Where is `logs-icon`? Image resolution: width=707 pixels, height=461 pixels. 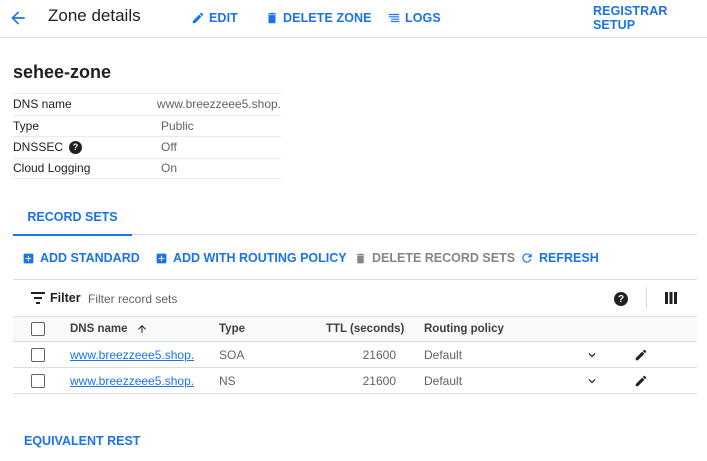
logs-icon is located at coordinates (396, 18).